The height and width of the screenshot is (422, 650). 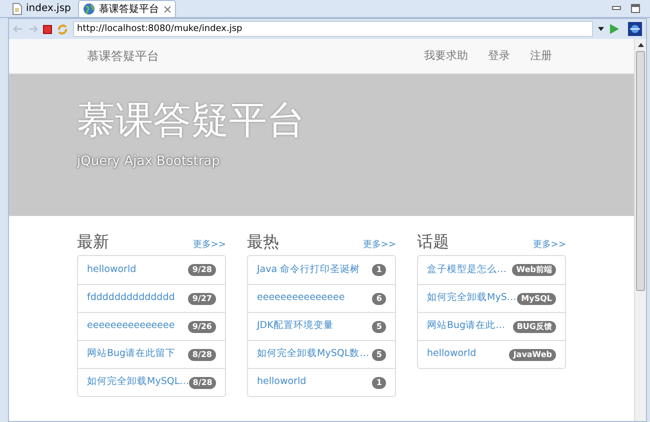 What do you see at coordinates (491, 326) in the screenshot?
I see `list-item: 网站Bug请在此… BUG反馈` at bounding box center [491, 326].